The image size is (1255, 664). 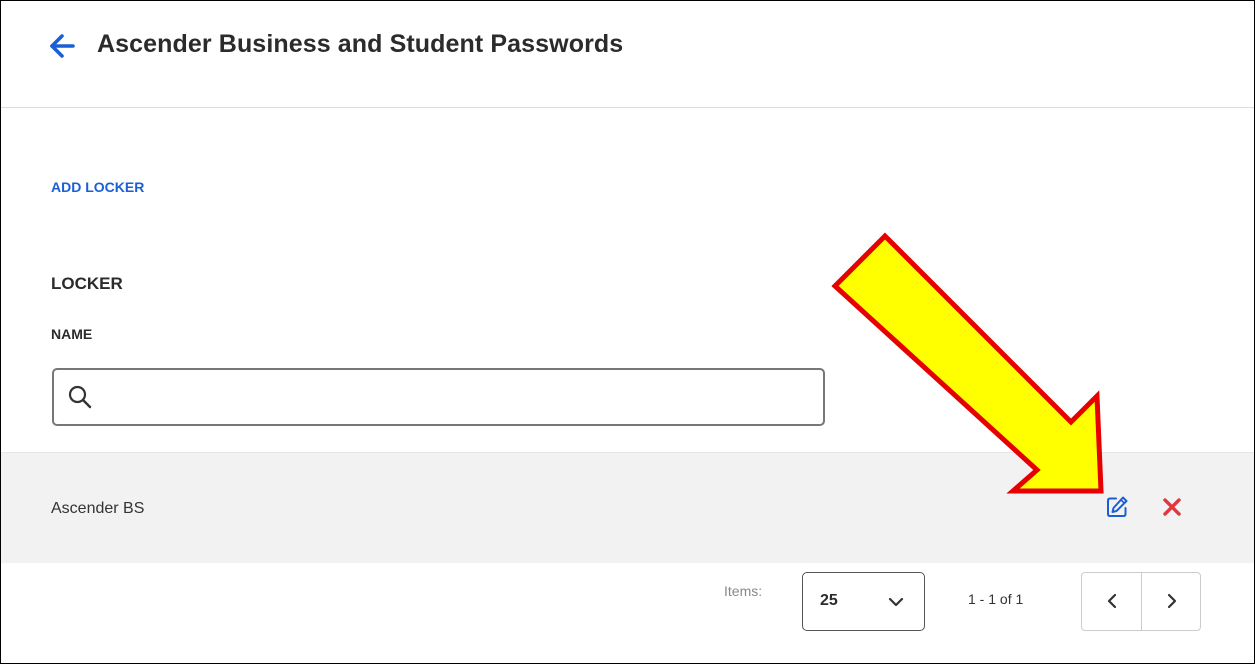 What do you see at coordinates (456, 398) in the screenshot?
I see `name-search-input` at bounding box center [456, 398].